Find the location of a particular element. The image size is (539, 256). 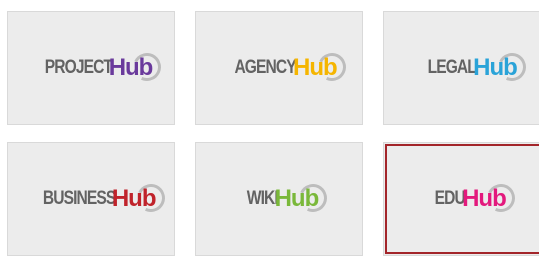

wikihub-logo: WIKI Hub is located at coordinates (286, 199).